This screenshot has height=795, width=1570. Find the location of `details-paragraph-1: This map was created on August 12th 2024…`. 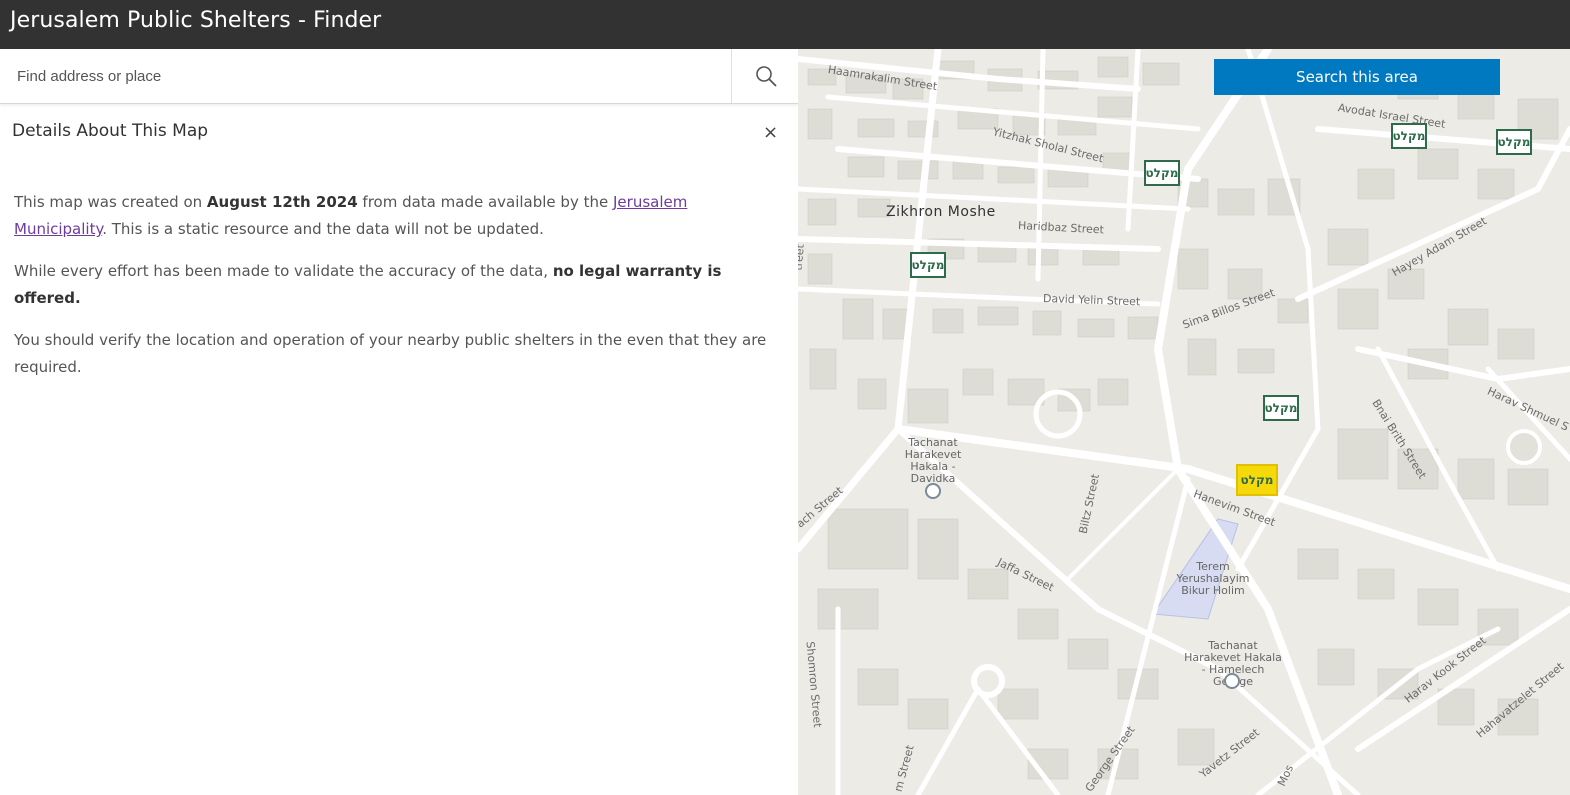

details-paragraph-1: This map was created on August 12th 2024… is located at coordinates (399, 216).